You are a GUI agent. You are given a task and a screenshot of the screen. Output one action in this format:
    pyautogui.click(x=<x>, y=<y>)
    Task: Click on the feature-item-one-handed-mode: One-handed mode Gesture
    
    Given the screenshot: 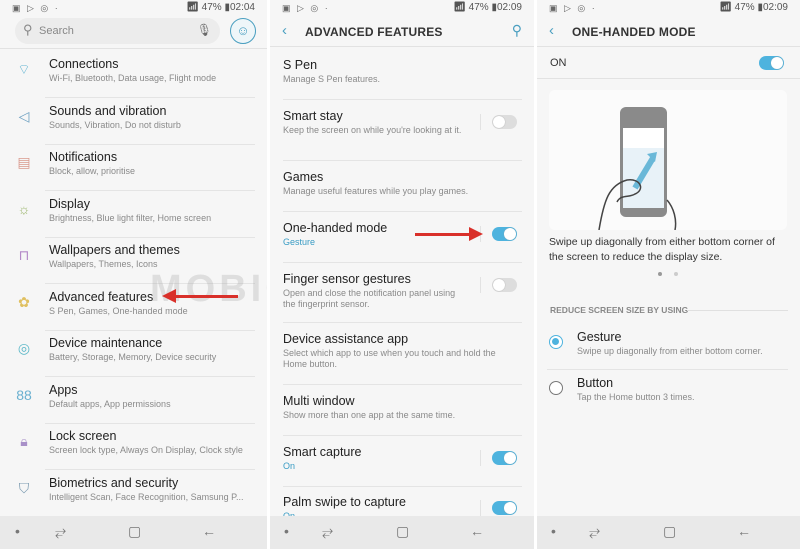 What is the action you would take?
    pyautogui.click(x=402, y=238)
    